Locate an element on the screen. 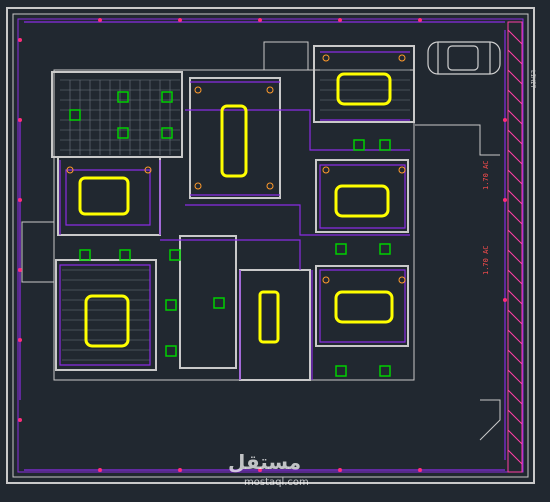 Image resolution: width=550 pixels, height=502 pixels. sofa is located at coordinates (107, 321).